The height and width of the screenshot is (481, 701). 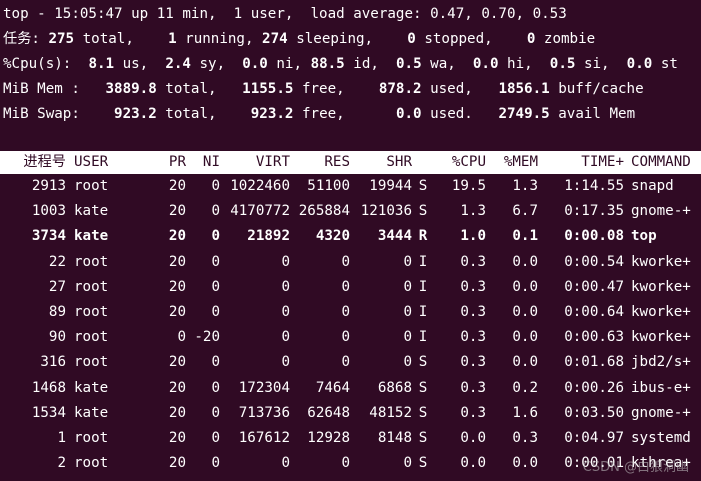 What do you see at coordinates (172, 39) in the screenshot?
I see `tasks-running: 1` at bounding box center [172, 39].